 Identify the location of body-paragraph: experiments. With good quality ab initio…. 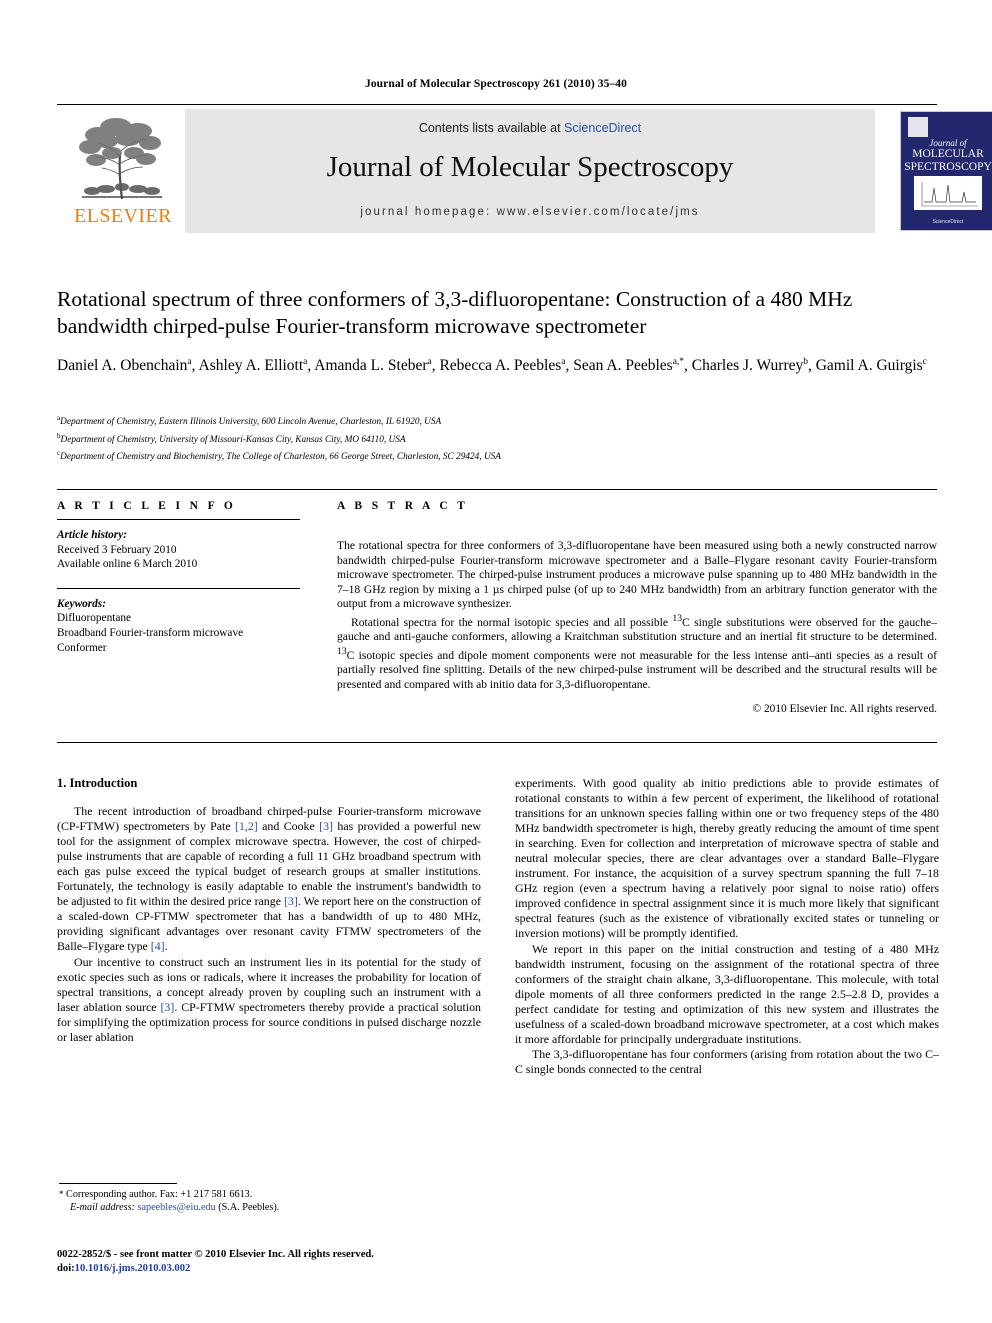
(727, 858).